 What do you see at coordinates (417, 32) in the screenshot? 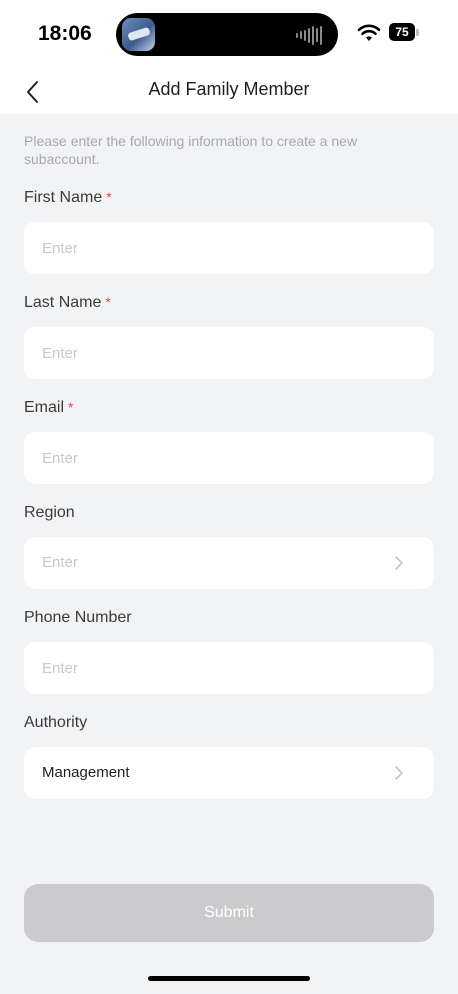
I see `battery-cap` at bounding box center [417, 32].